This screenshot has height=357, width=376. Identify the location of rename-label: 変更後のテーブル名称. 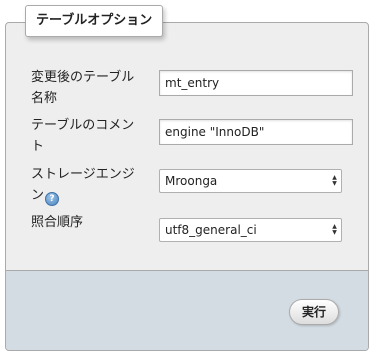
(83, 88).